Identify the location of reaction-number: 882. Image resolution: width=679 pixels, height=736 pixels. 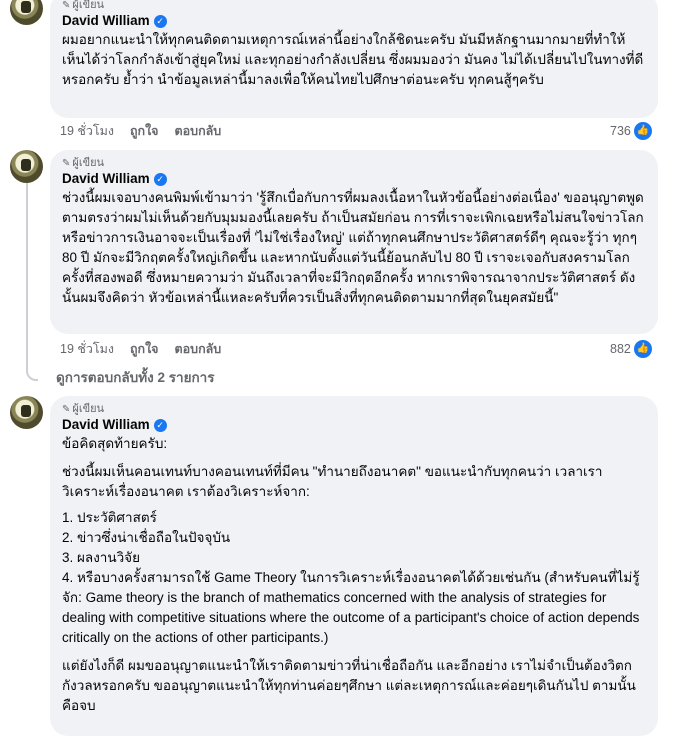
(620, 349).